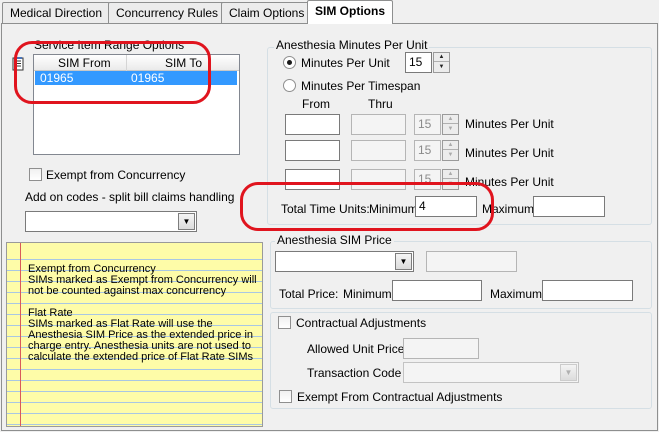 The image size is (659, 432). I want to click on total-price-minimum-input, so click(437, 290).